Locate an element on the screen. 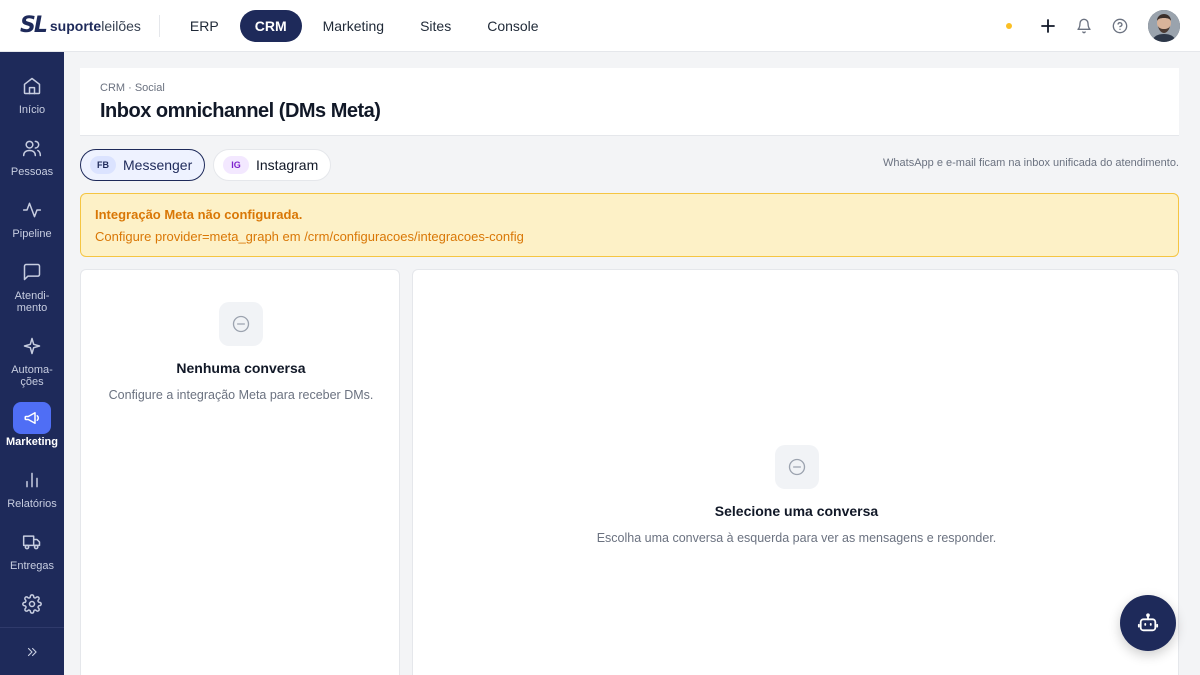  tab-instagram: IG Instagram is located at coordinates (272, 165).